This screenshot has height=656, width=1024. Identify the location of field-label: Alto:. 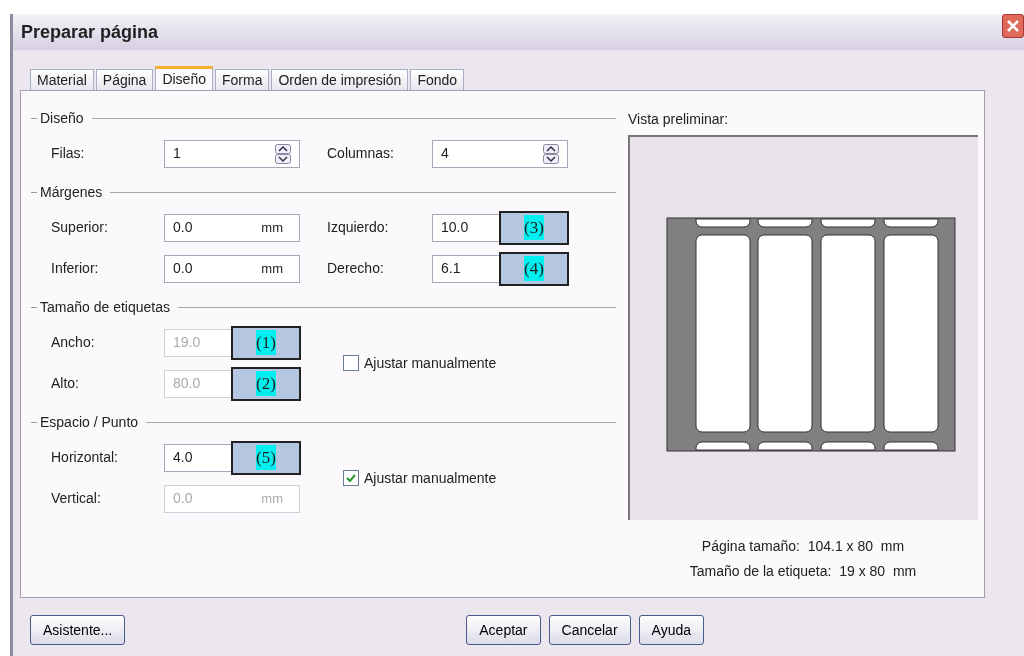
(65, 383).